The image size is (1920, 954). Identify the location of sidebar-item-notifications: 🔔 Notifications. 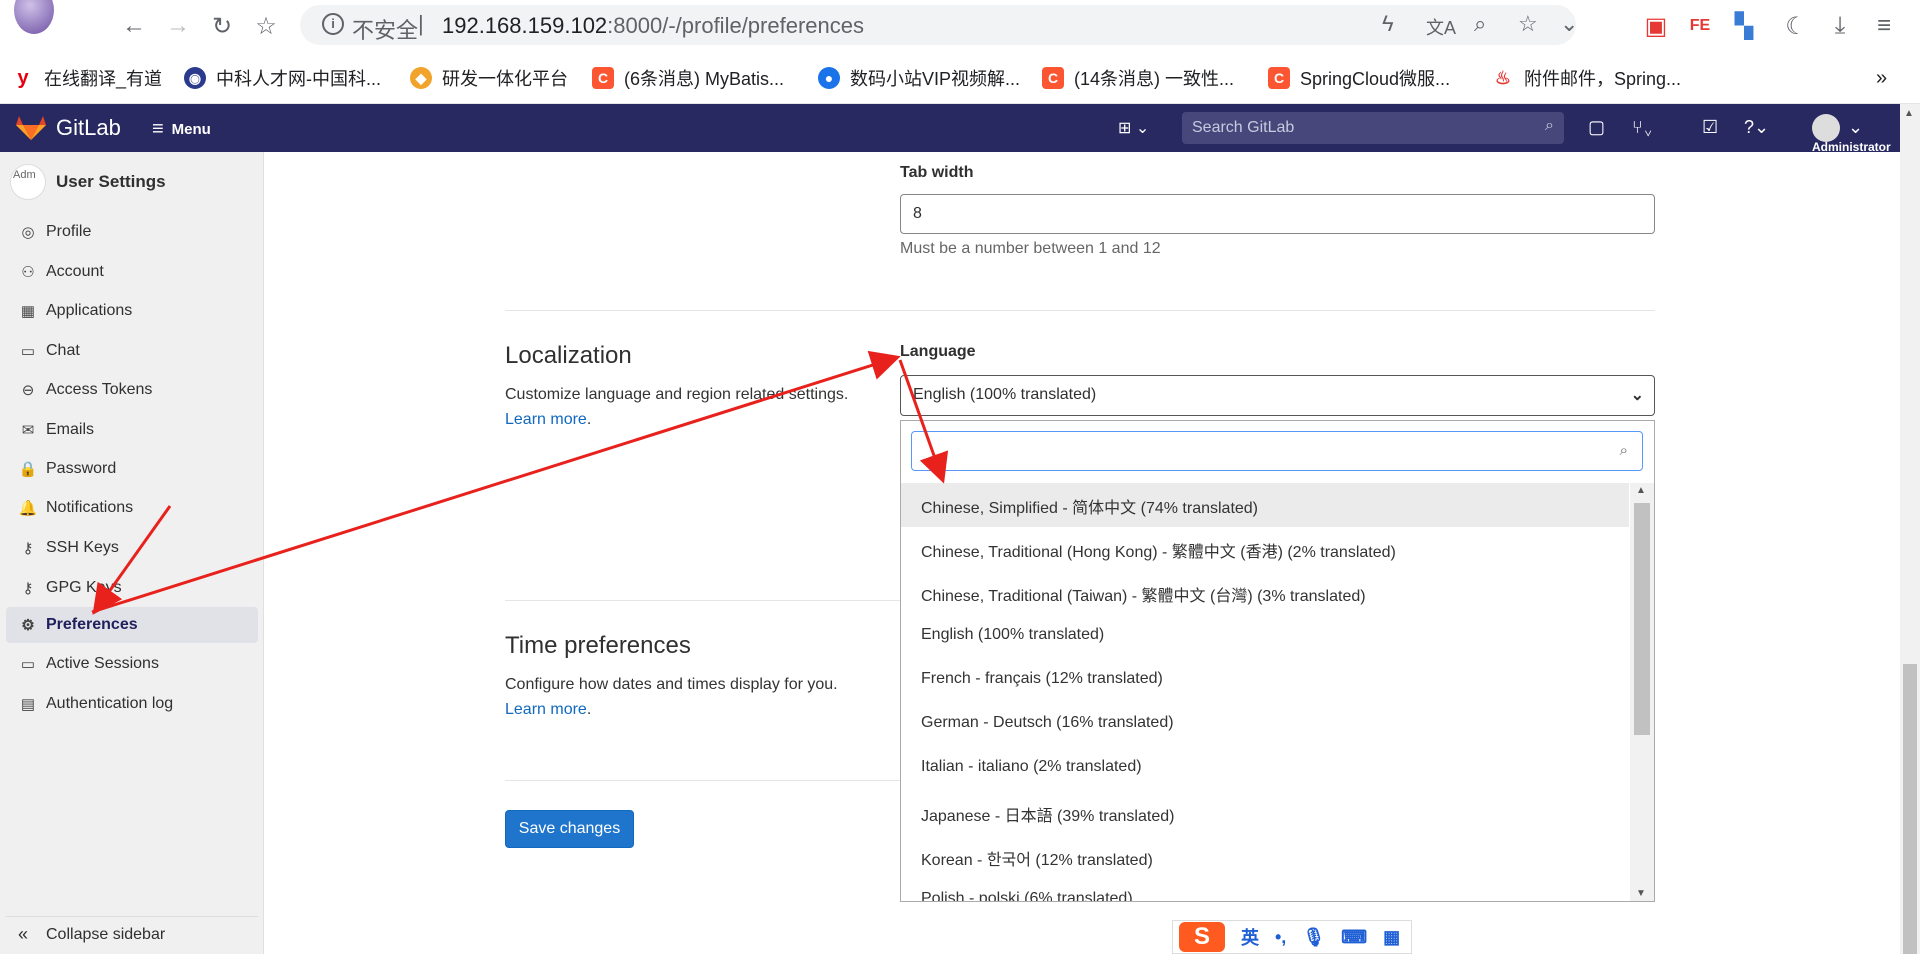
(132, 508).